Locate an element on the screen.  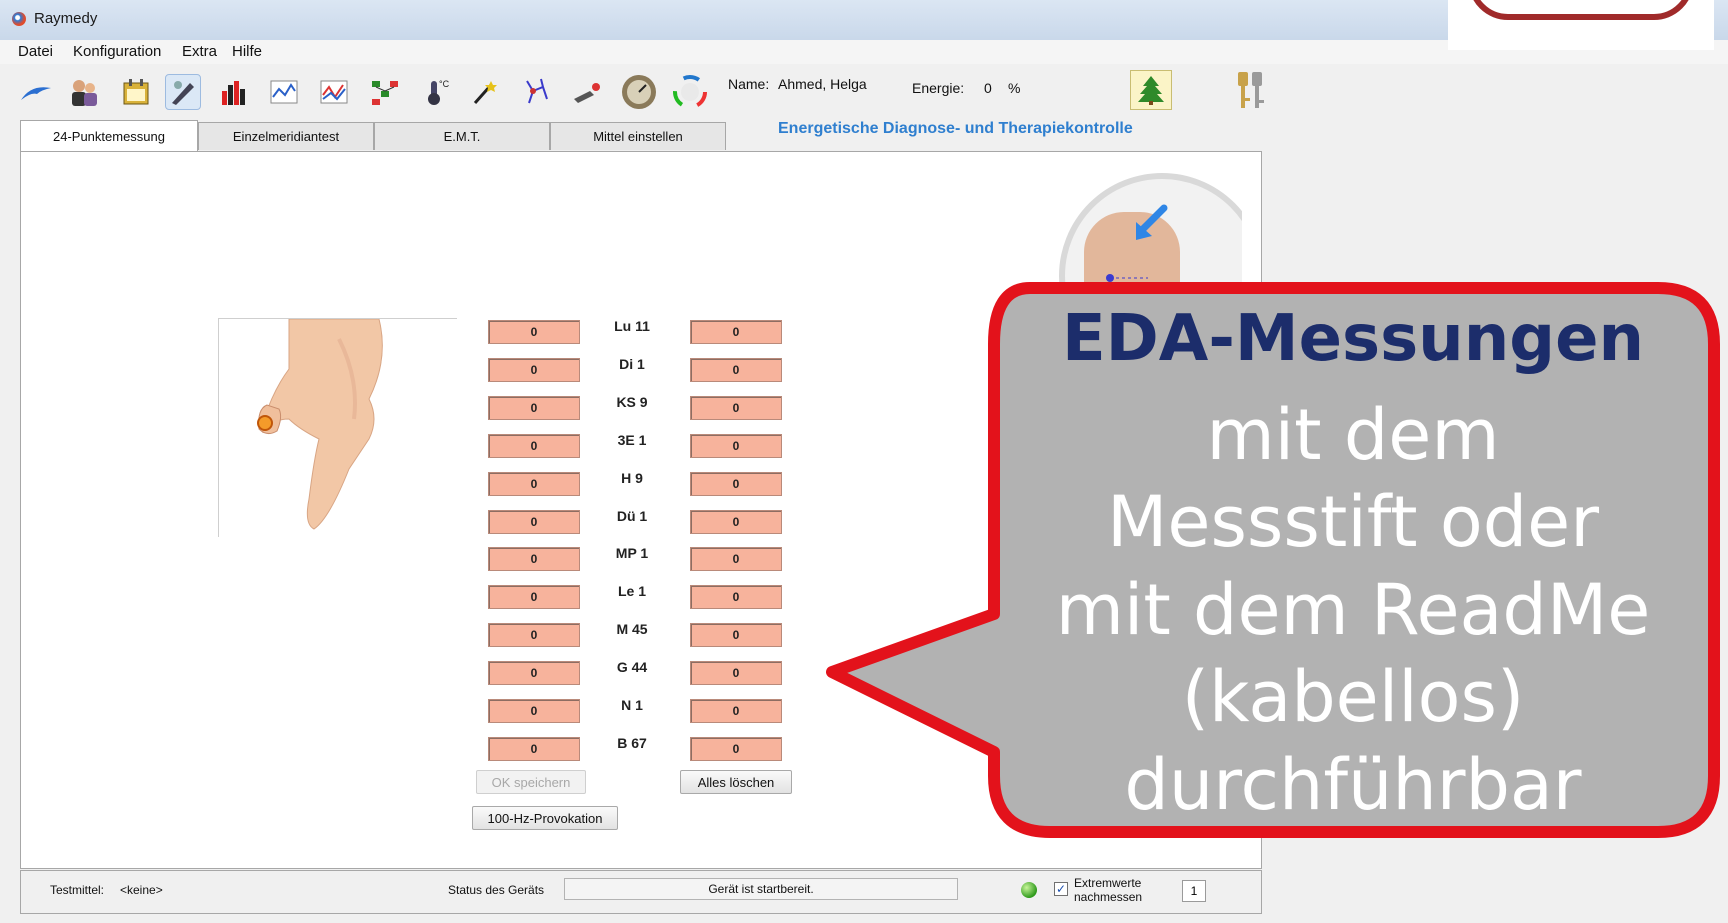
callout-title: EDA-Messungen is located at coordinates (1353, 339).